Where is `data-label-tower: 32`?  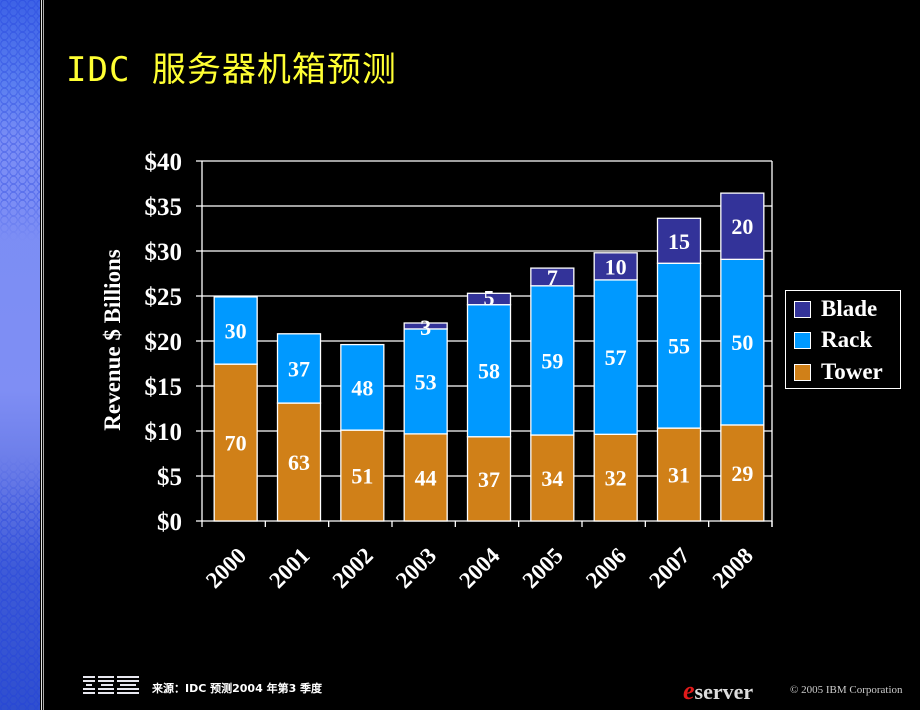 data-label-tower: 32 is located at coordinates (616, 478).